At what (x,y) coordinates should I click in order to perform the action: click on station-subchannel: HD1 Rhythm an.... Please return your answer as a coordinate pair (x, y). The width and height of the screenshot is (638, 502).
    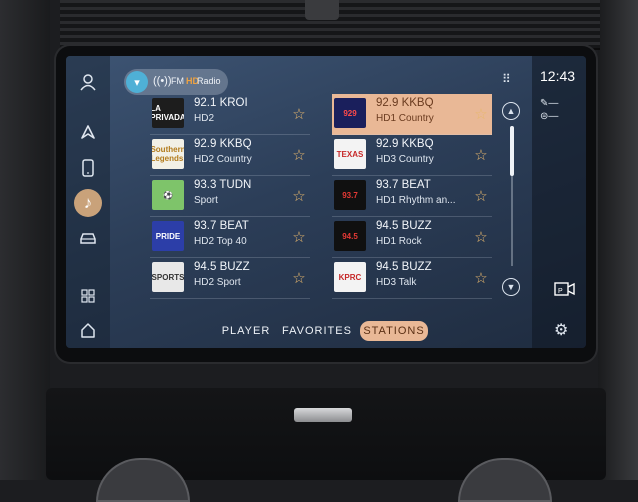
    Looking at the image, I should click on (416, 200).